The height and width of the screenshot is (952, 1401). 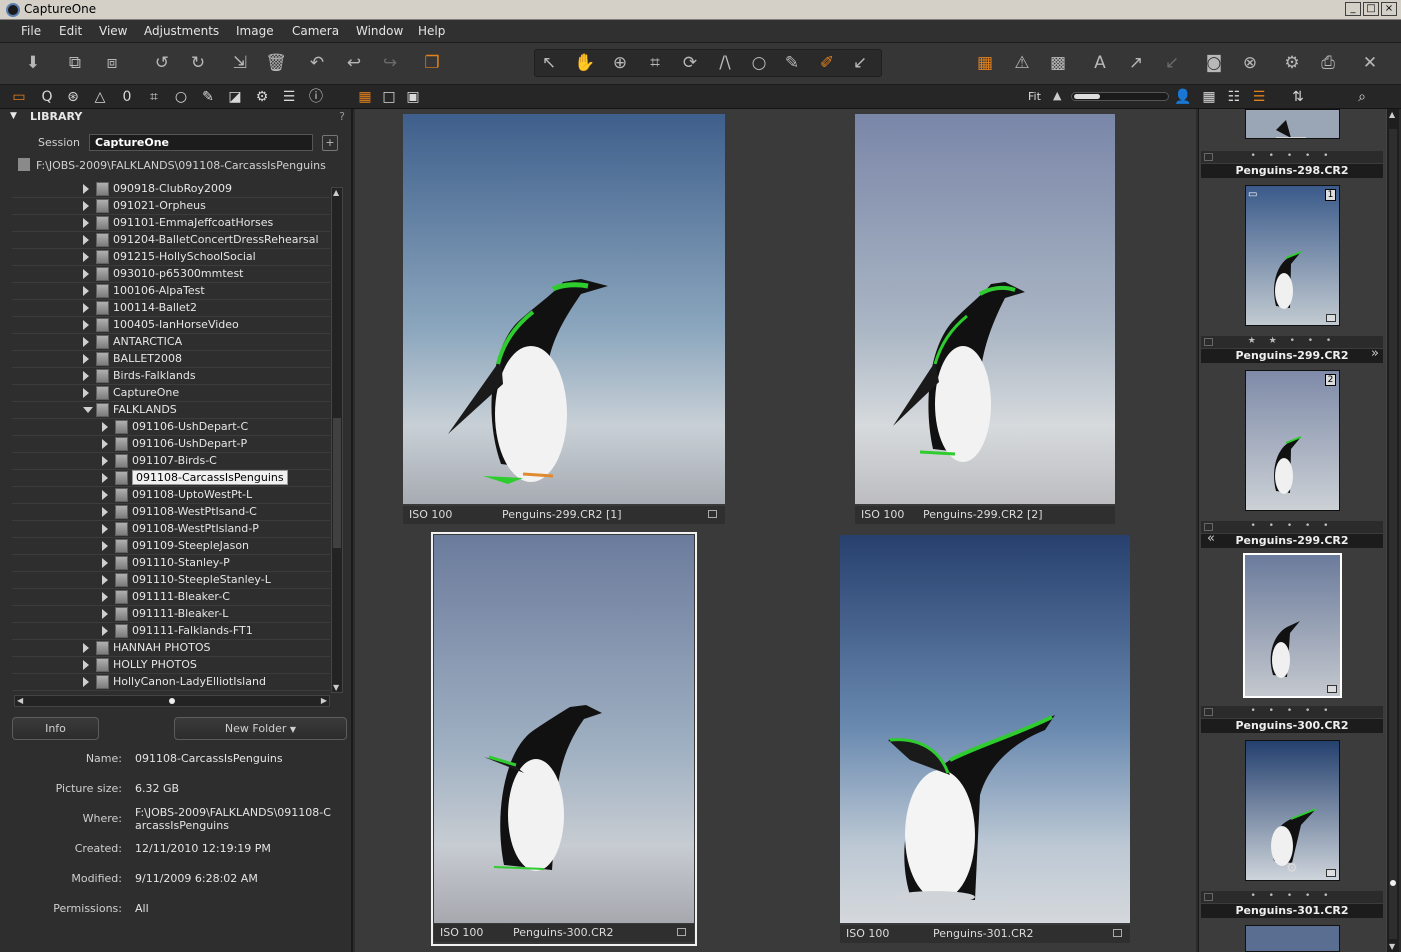 What do you see at coordinates (860, 63) in the screenshot?
I see `pick-icon: ↙` at bounding box center [860, 63].